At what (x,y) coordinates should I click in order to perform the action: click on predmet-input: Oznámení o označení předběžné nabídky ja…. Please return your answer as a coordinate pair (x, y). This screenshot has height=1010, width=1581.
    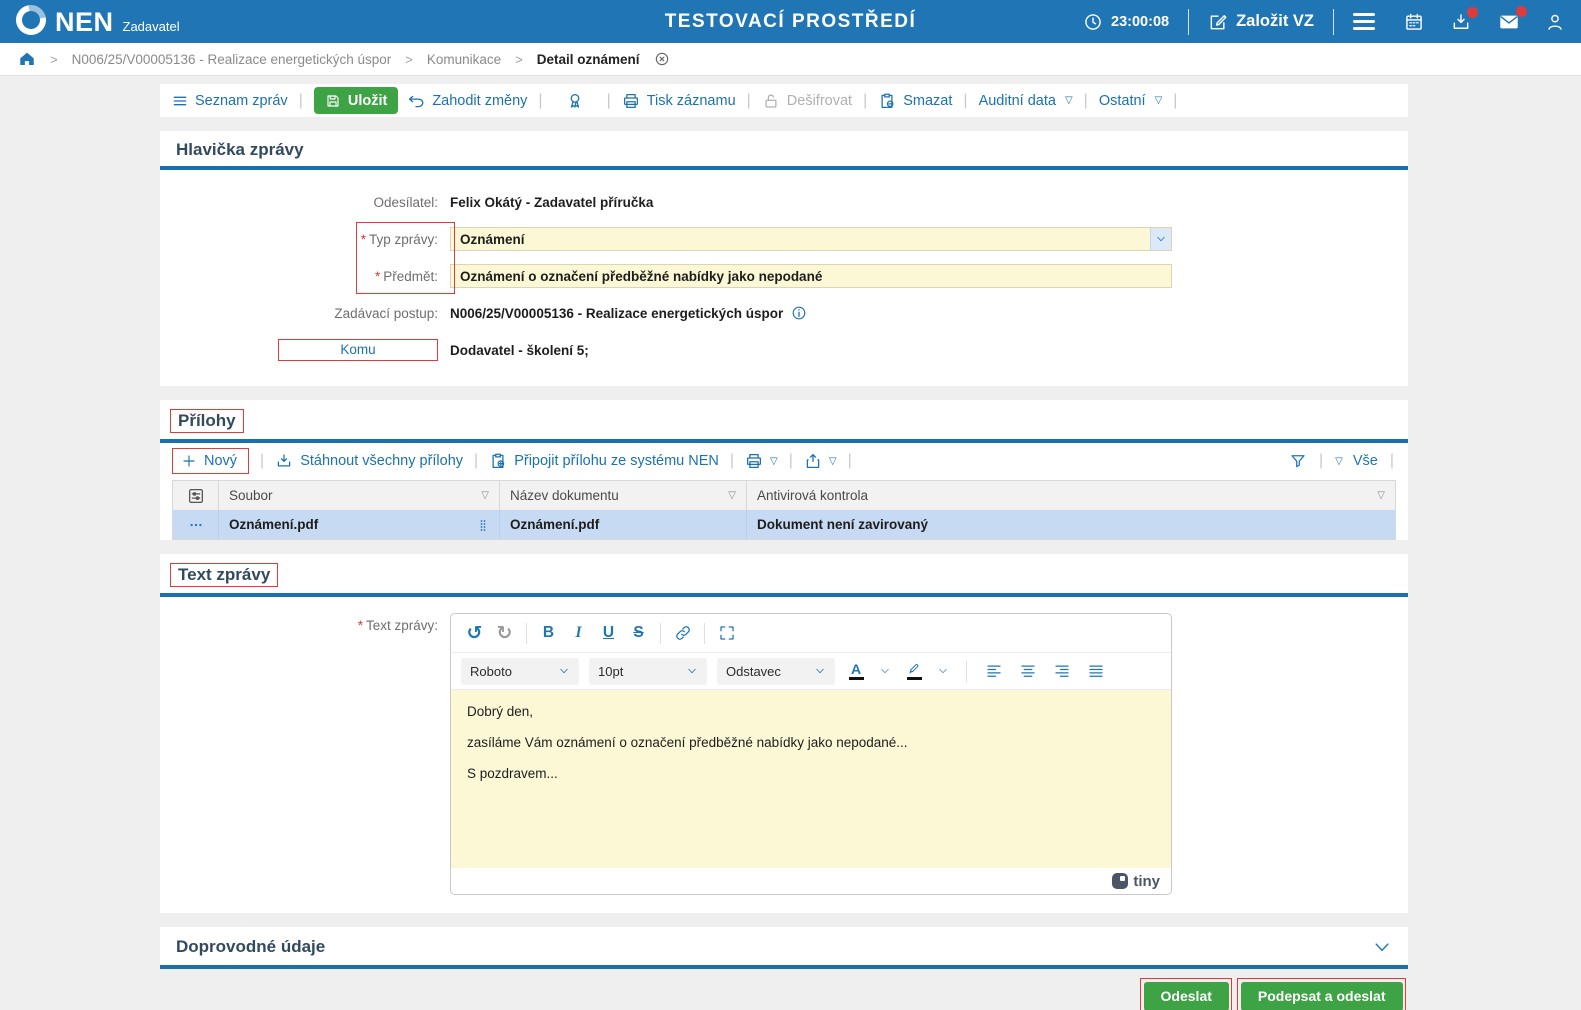
    Looking at the image, I should click on (811, 276).